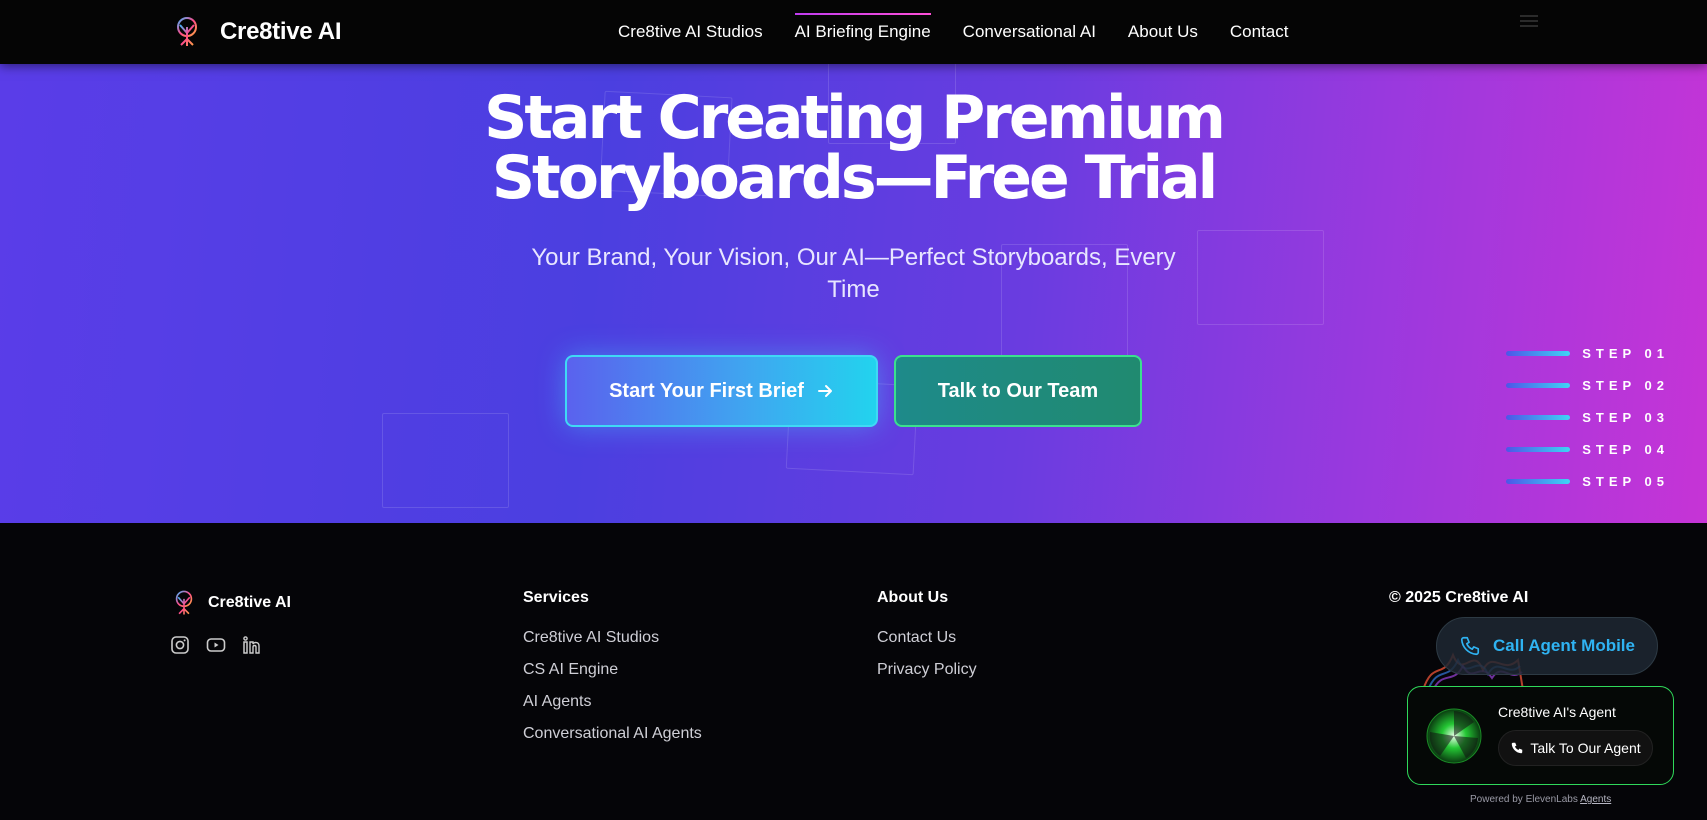 Image resolution: width=1707 pixels, height=820 pixels. I want to click on footer-brand-name: Cre8tive AI, so click(249, 602).